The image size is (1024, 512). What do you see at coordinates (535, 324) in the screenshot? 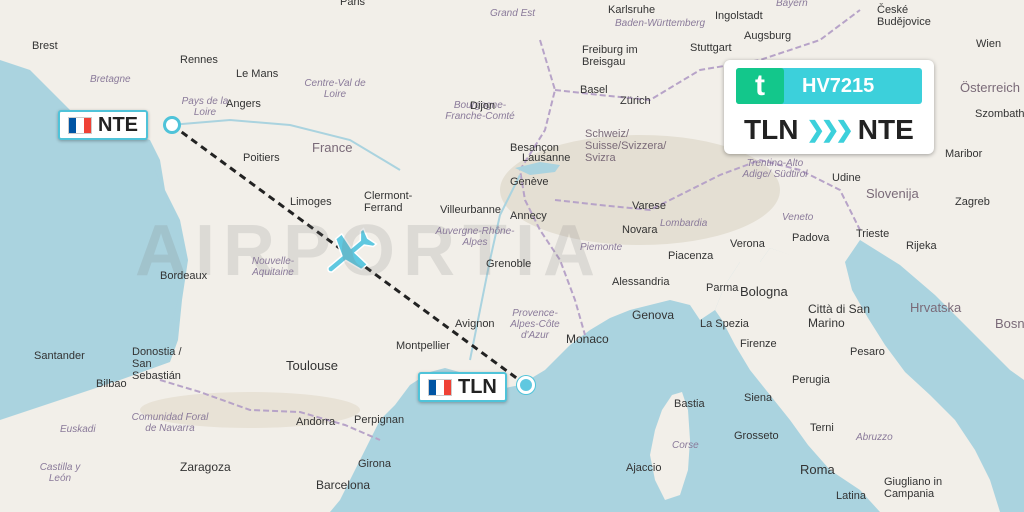
I see `label-provence: Provence-Alpes-Côte d'Azur` at bounding box center [535, 324].